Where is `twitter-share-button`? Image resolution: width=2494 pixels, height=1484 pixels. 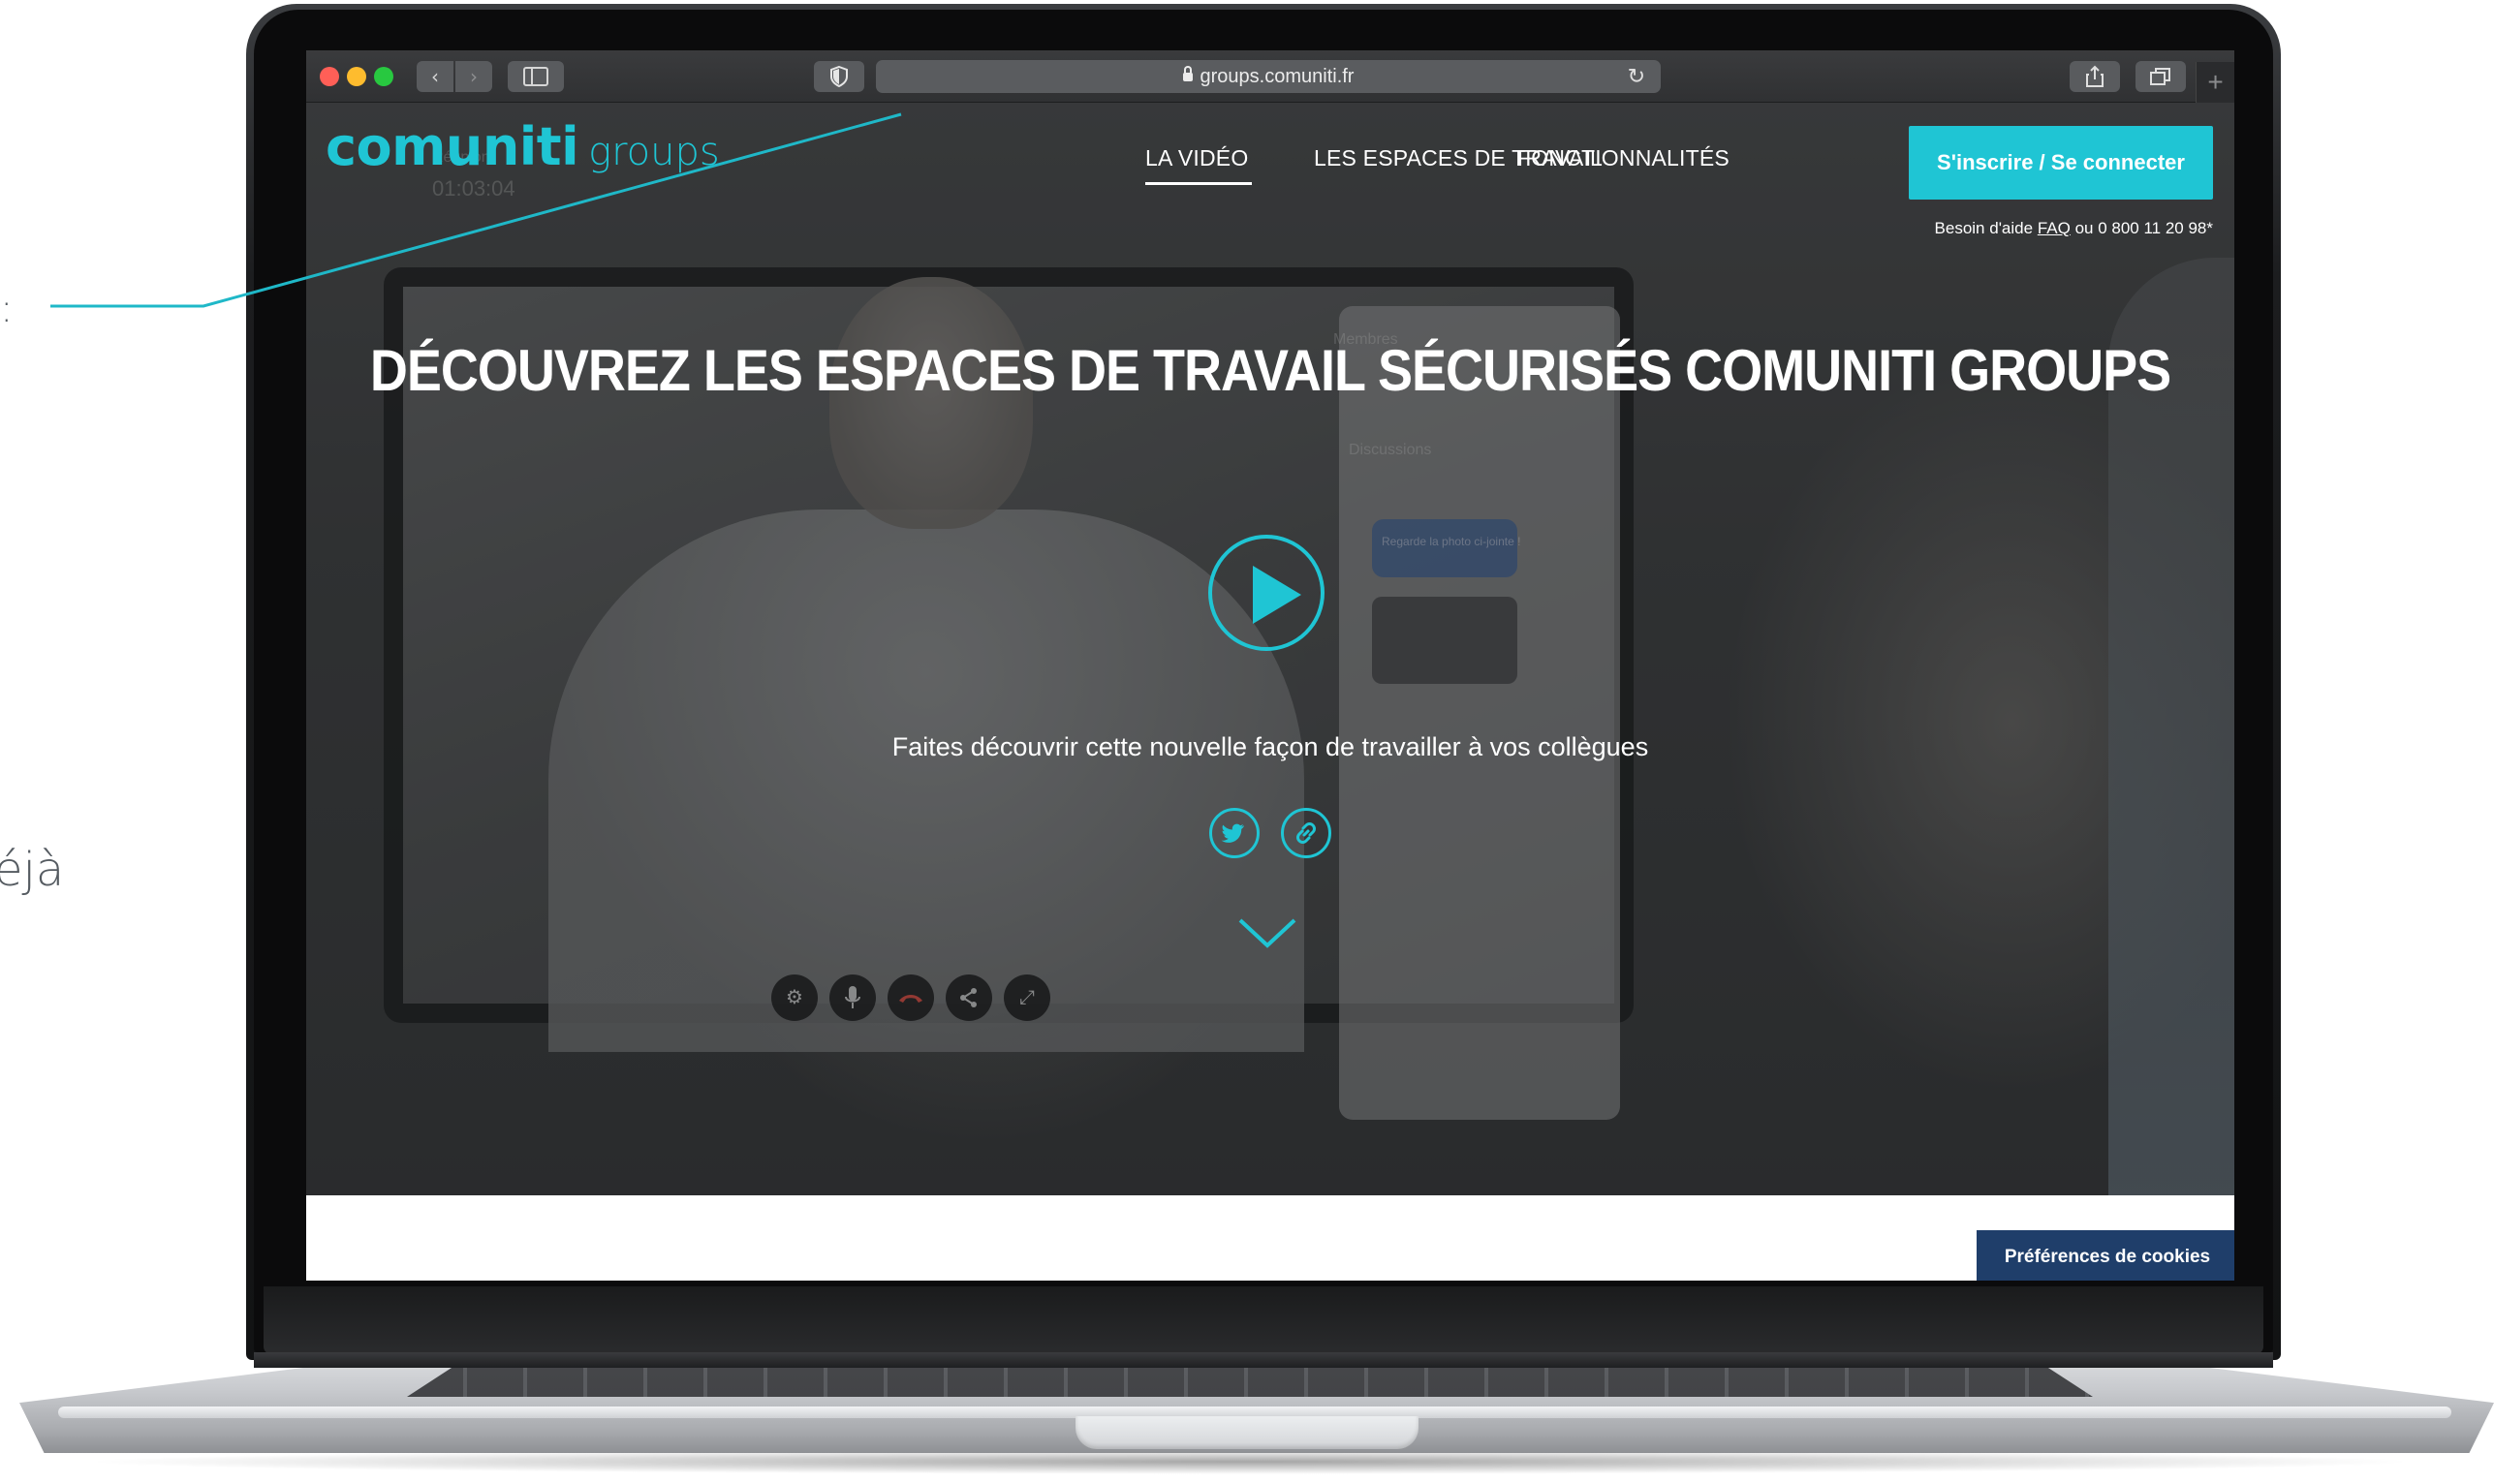
twitter-share-button is located at coordinates (1234, 833).